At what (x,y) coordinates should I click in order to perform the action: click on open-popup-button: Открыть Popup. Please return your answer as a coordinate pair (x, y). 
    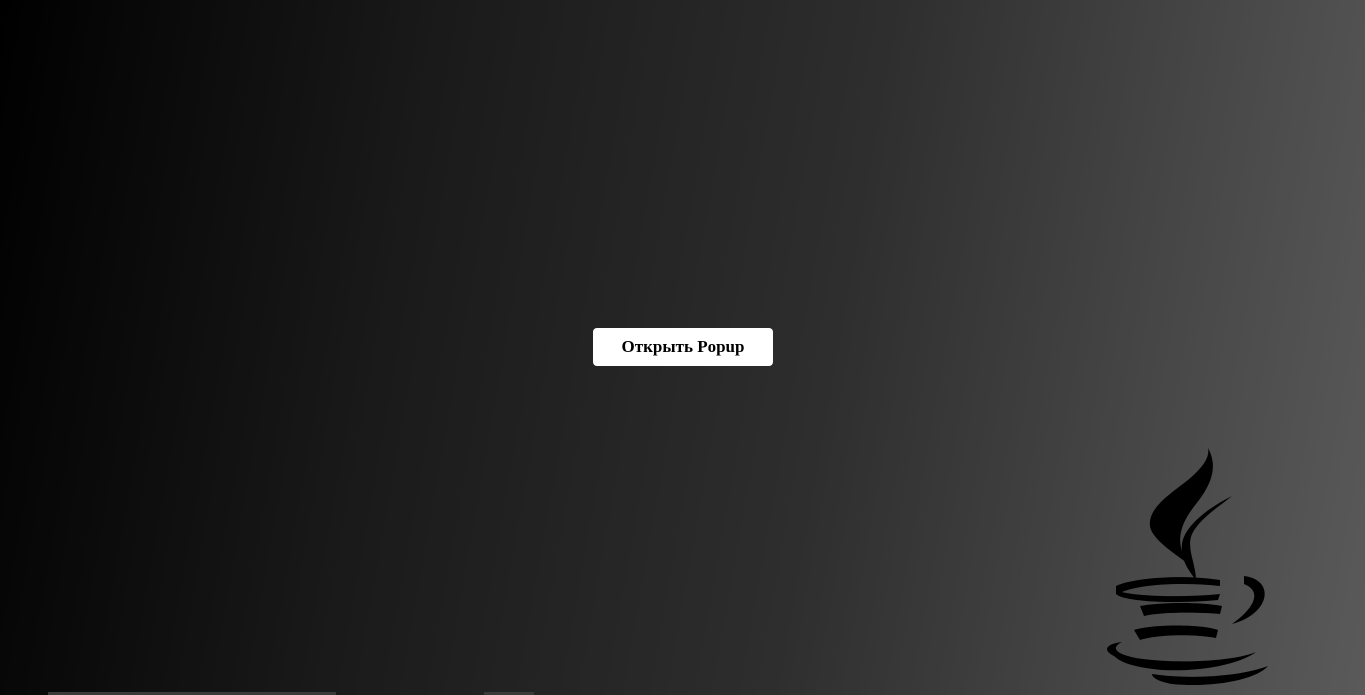
    Looking at the image, I should click on (683, 347).